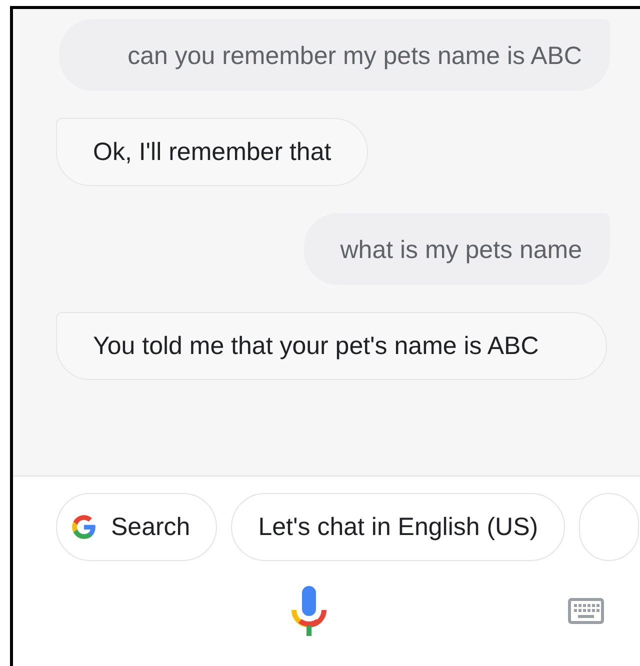  What do you see at coordinates (212, 152) in the screenshot?
I see `assistant-message: Ok, I'll remember that` at bounding box center [212, 152].